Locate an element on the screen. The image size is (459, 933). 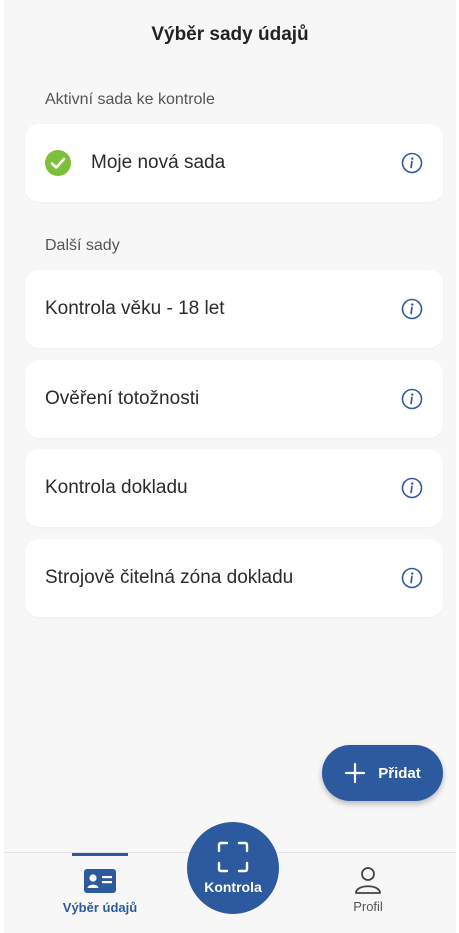
active-set-card: Moje nová sada is located at coordinates (234, 163).